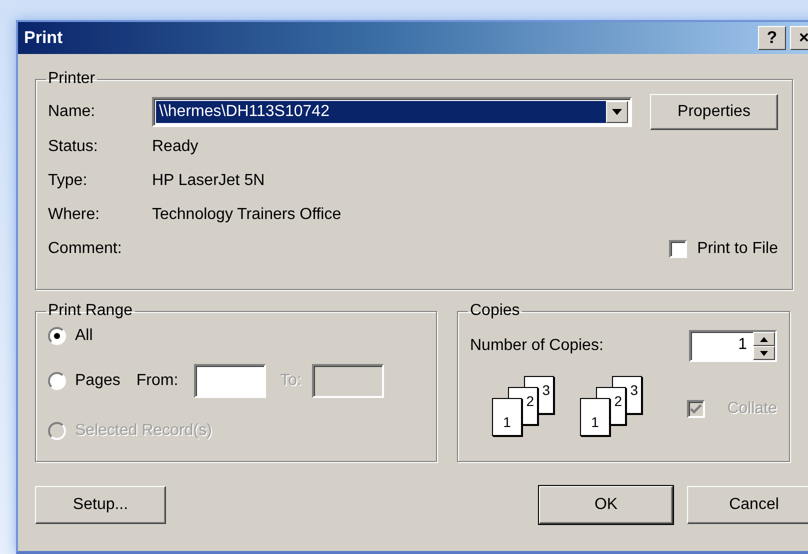 The width and height of the screenshot is (808, 554). What do you see at coordinates (247, 215) in the screenshot?
I see `field-value: Technology Trainers Office` at bounding box center [247, 215].